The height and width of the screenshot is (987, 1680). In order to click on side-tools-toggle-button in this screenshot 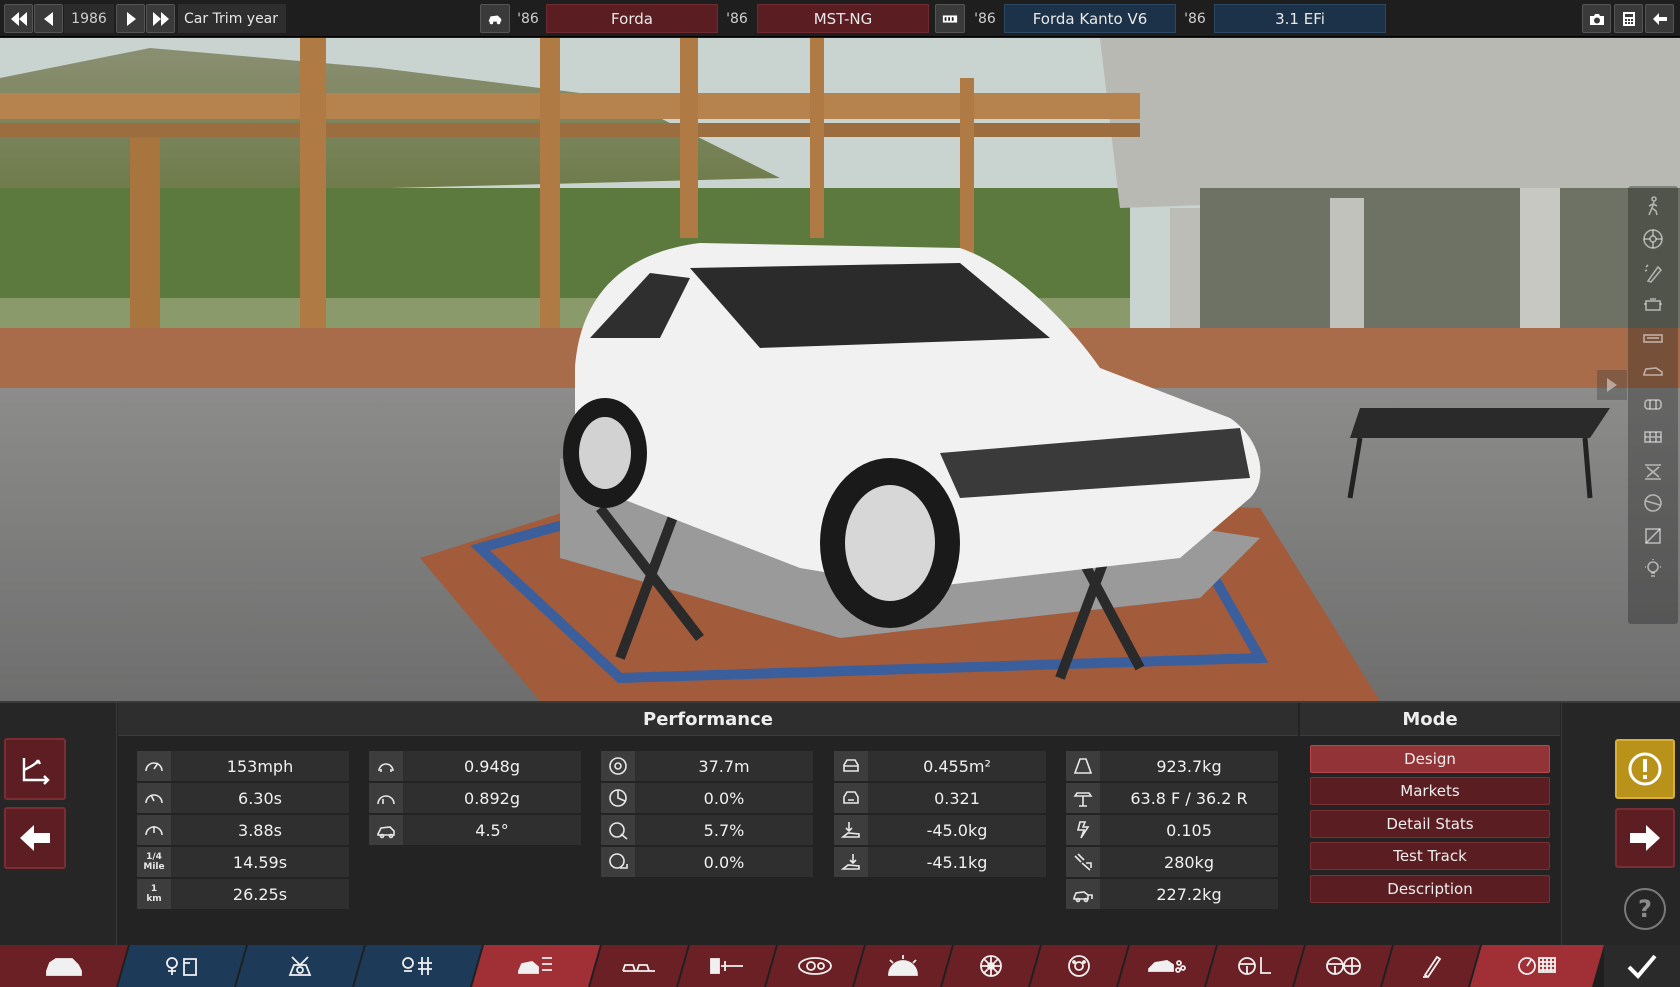, I will do `click(1612, 385)`.